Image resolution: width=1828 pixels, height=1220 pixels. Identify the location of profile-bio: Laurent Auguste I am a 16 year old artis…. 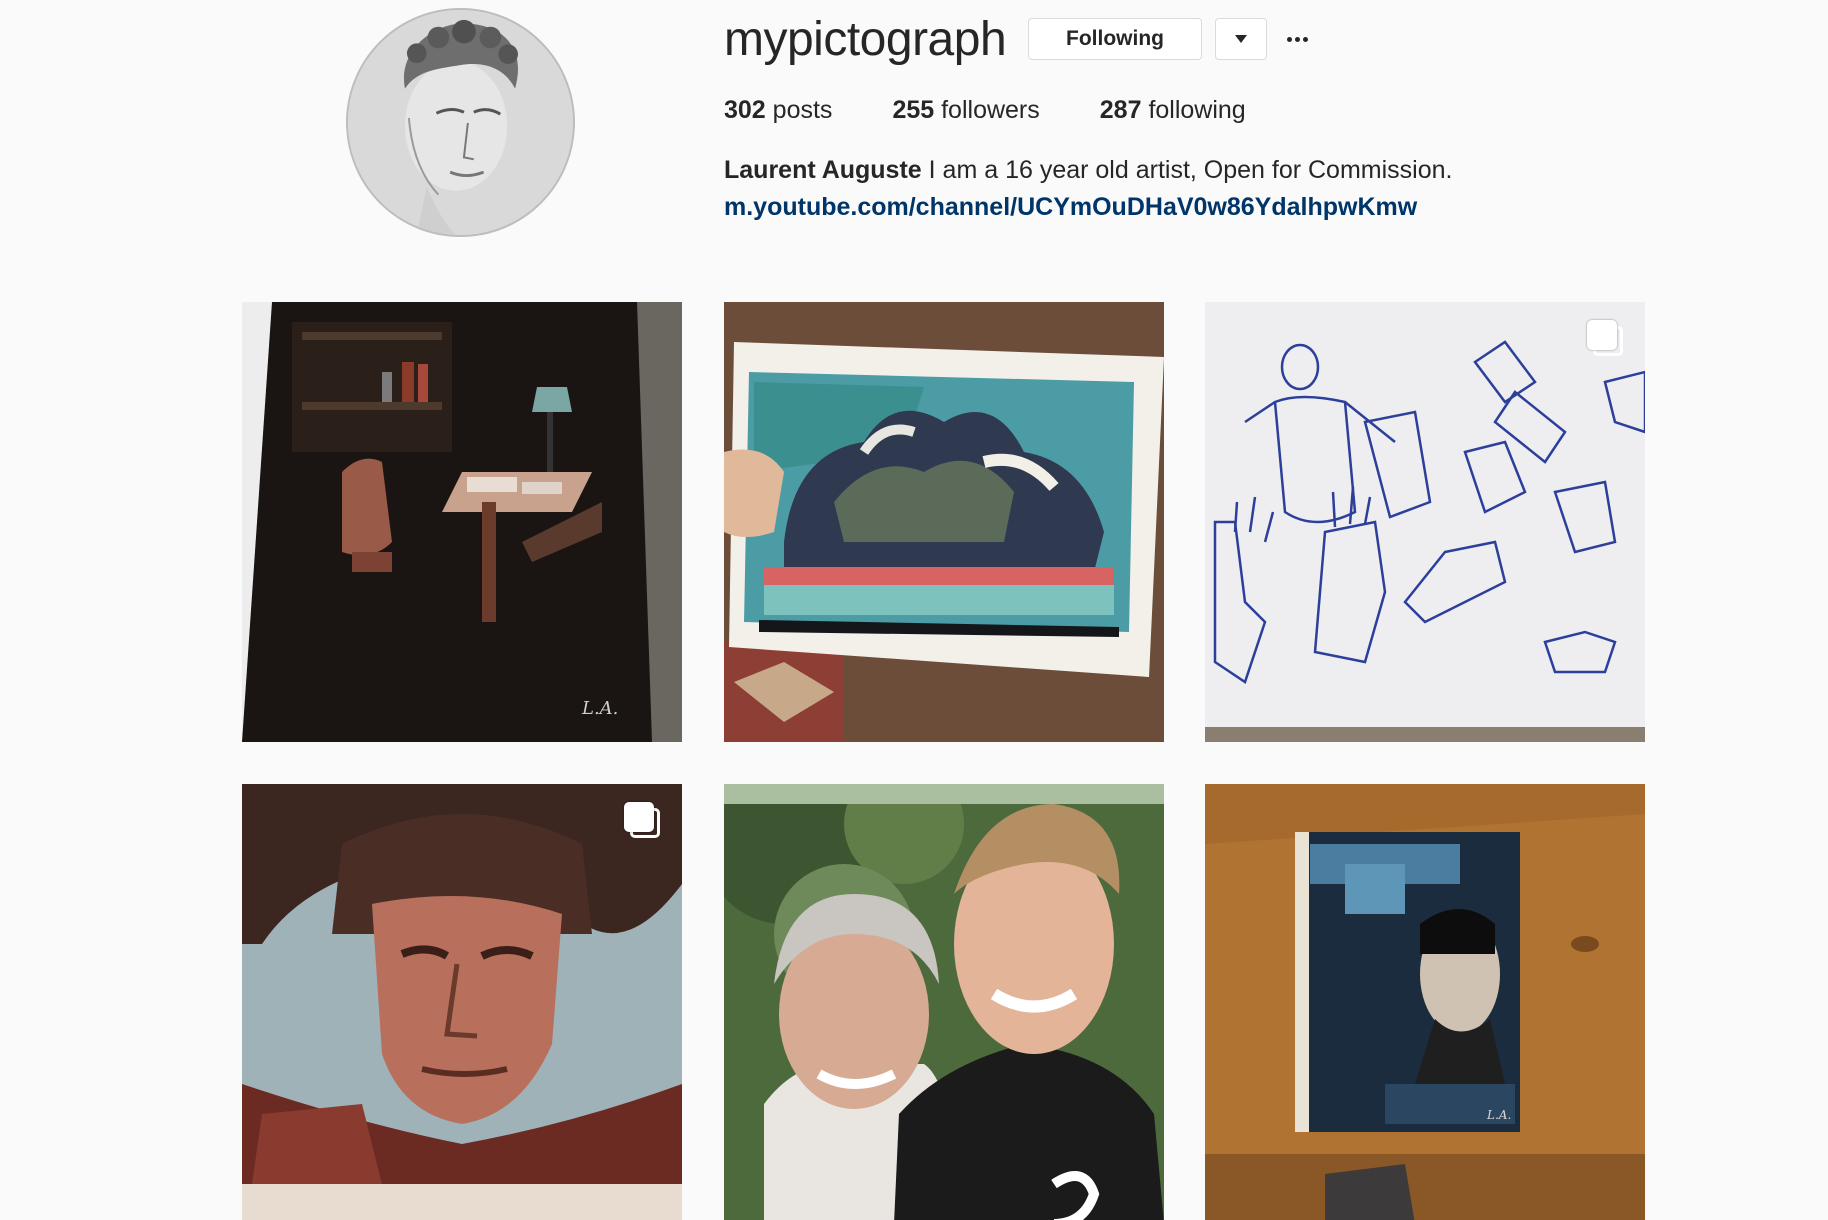
(1088, 170).